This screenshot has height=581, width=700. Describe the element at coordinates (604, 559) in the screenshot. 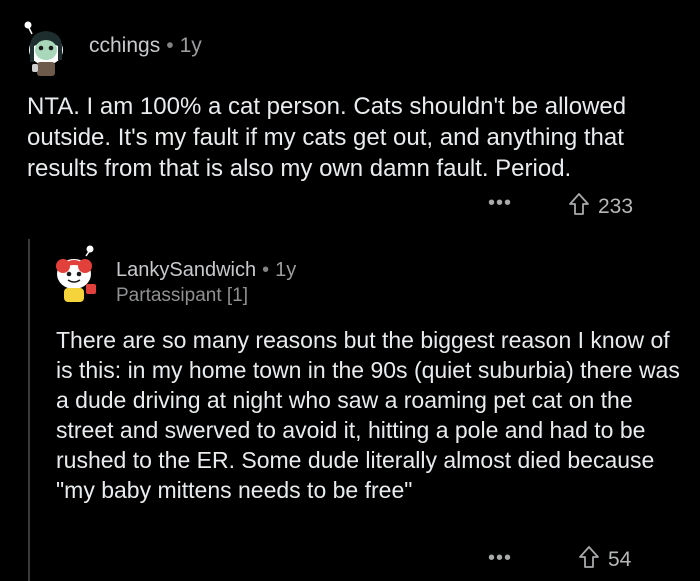

I see `upvote-button: 54` at that location.